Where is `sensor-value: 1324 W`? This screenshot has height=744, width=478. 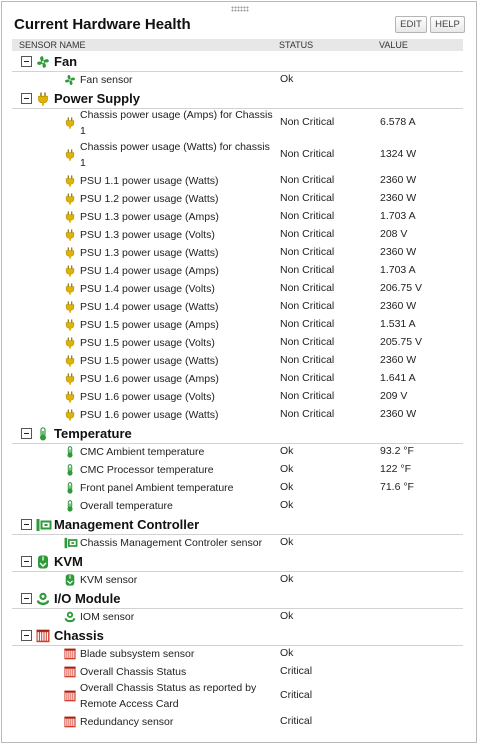 sensor-value: 1324 W is located at coordinates (398, 154).